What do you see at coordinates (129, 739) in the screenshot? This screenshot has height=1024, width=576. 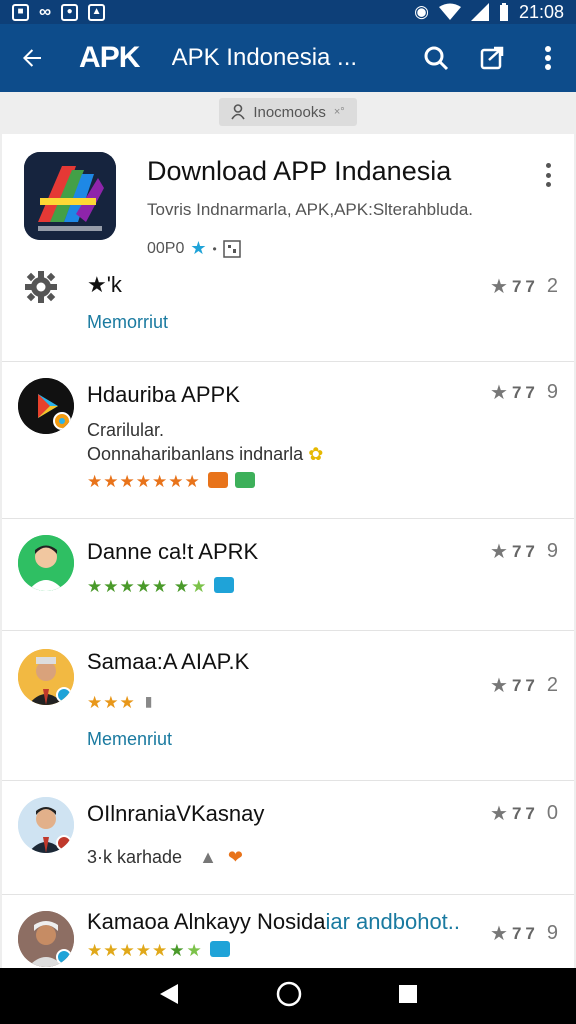 I see `review-link: Memenriut` at bounding box center [129, 739].